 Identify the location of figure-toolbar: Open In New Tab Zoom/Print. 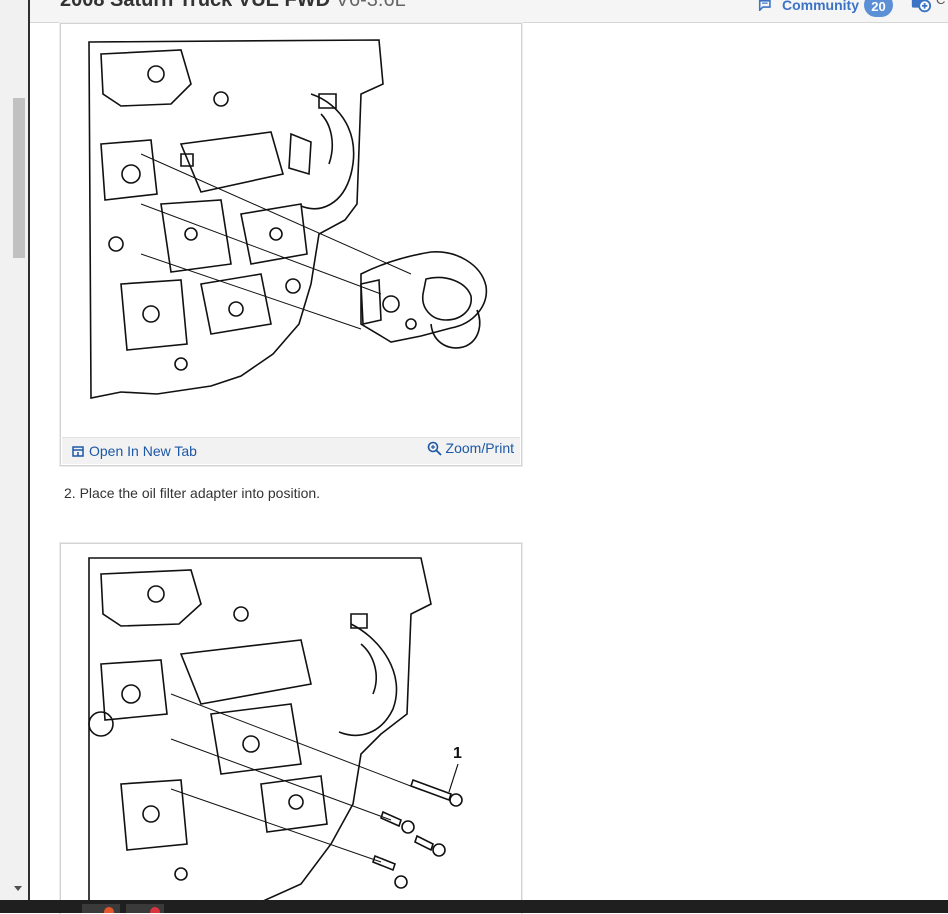
(291, 450).